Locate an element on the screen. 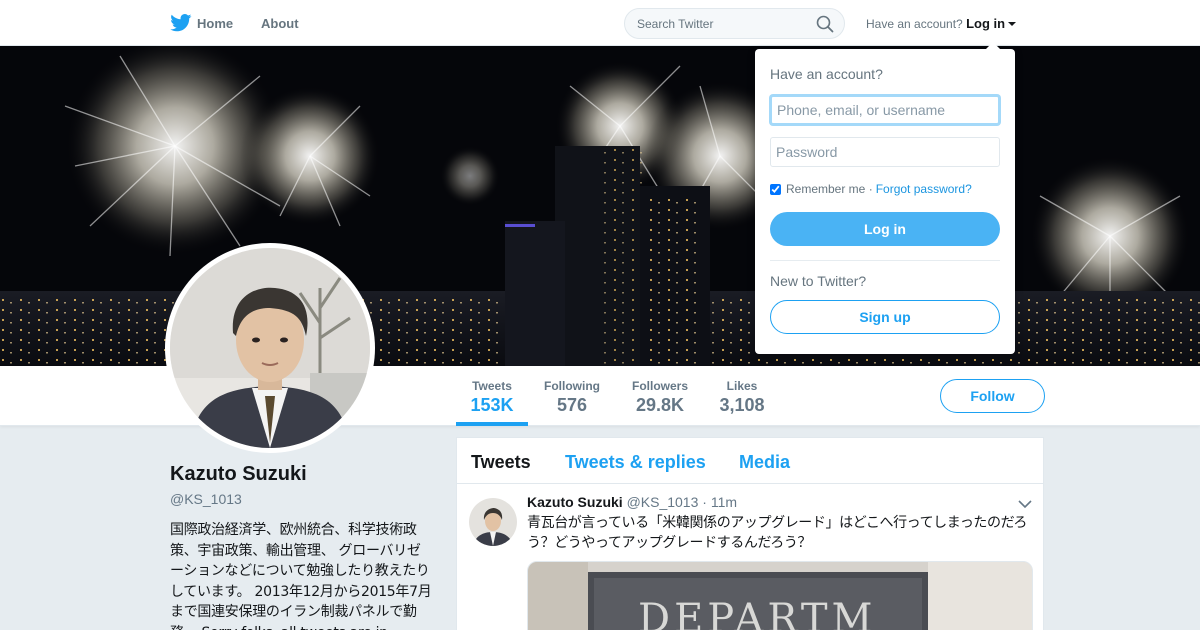  tweet-author-handle: @KS_1013 is located at coordinates (663, 502).